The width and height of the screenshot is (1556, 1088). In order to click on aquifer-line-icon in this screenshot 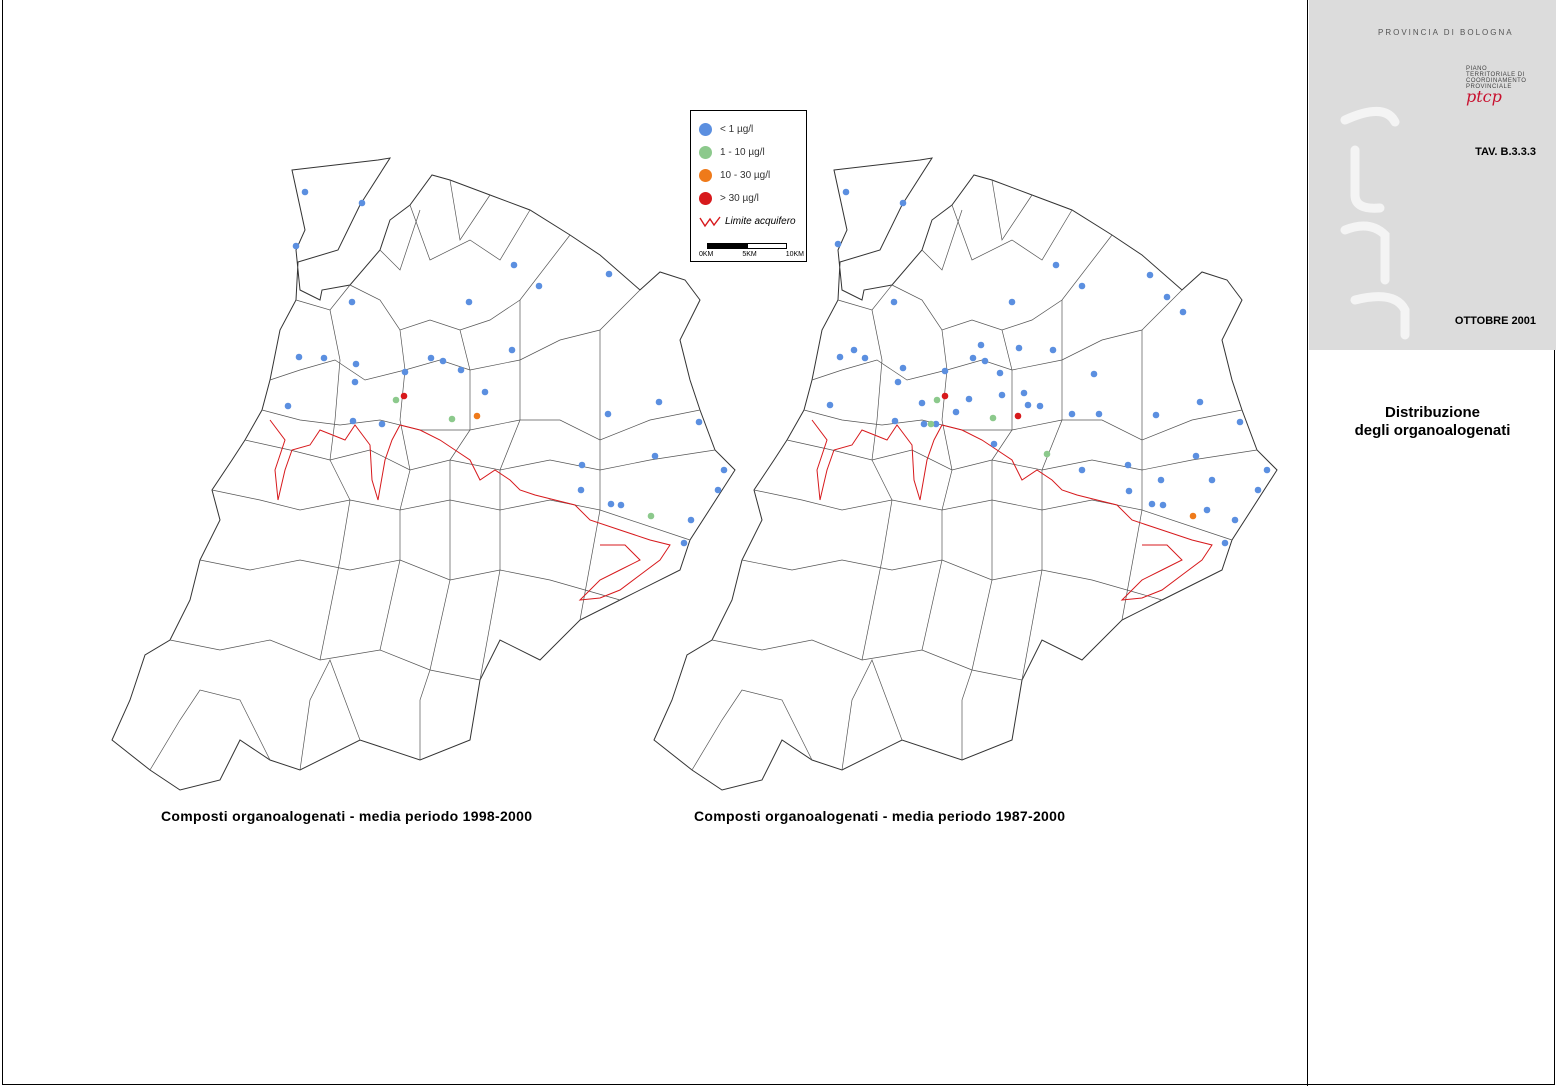, I will do `click(710, 222)`.